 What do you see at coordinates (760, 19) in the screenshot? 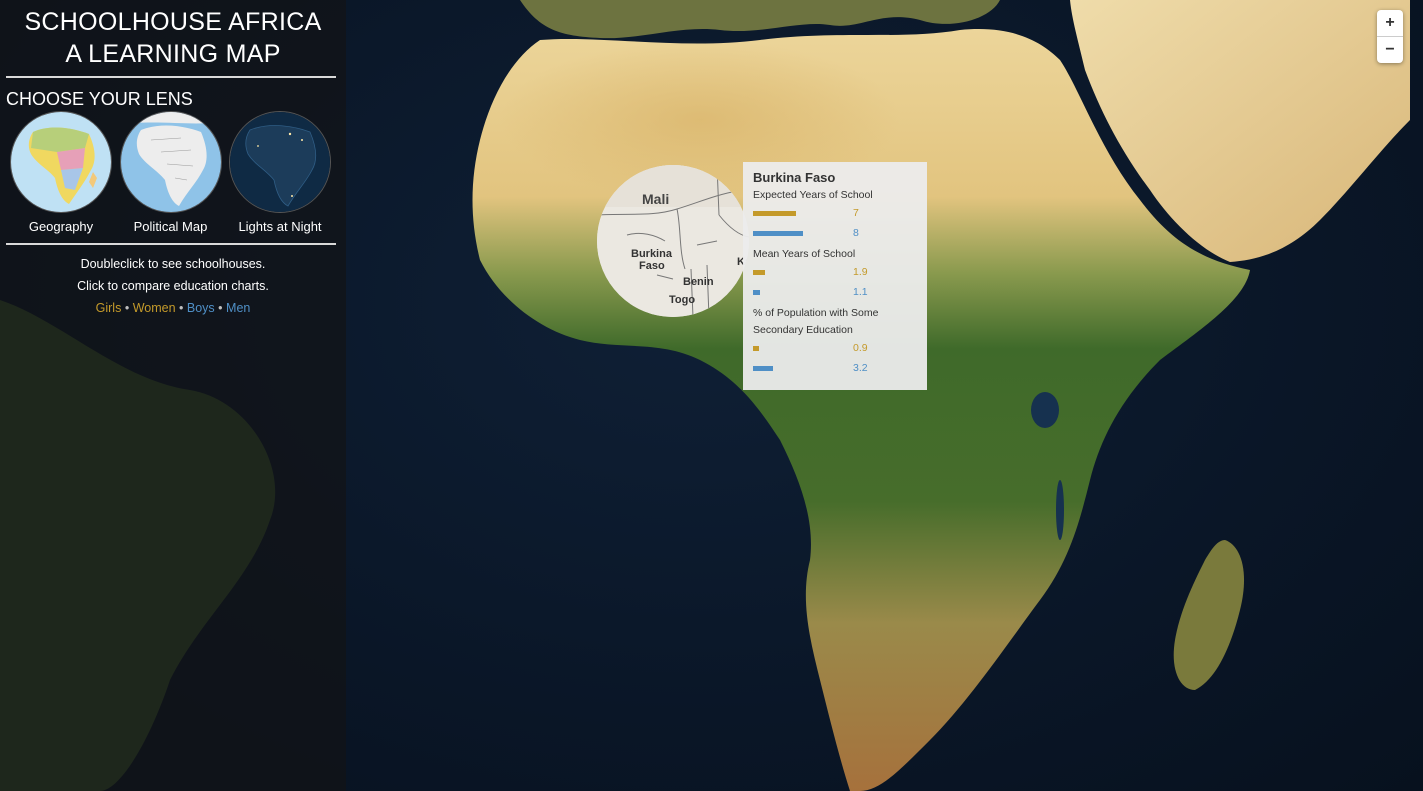
I see `europe-land` at bounding box center [760, 19].